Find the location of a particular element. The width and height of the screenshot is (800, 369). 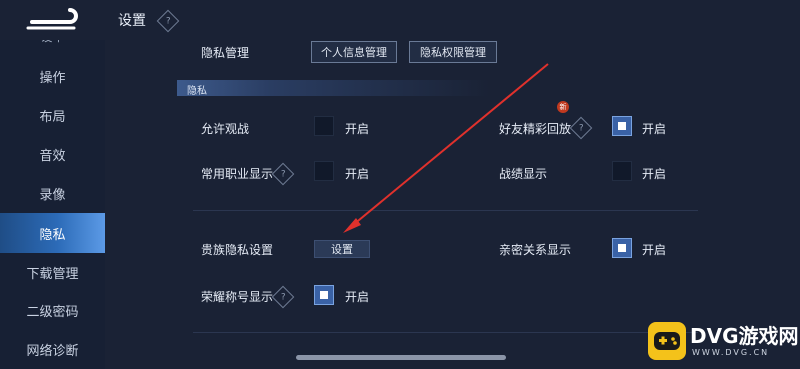

battle-record-checkbox is located at coordinates (622, 171).